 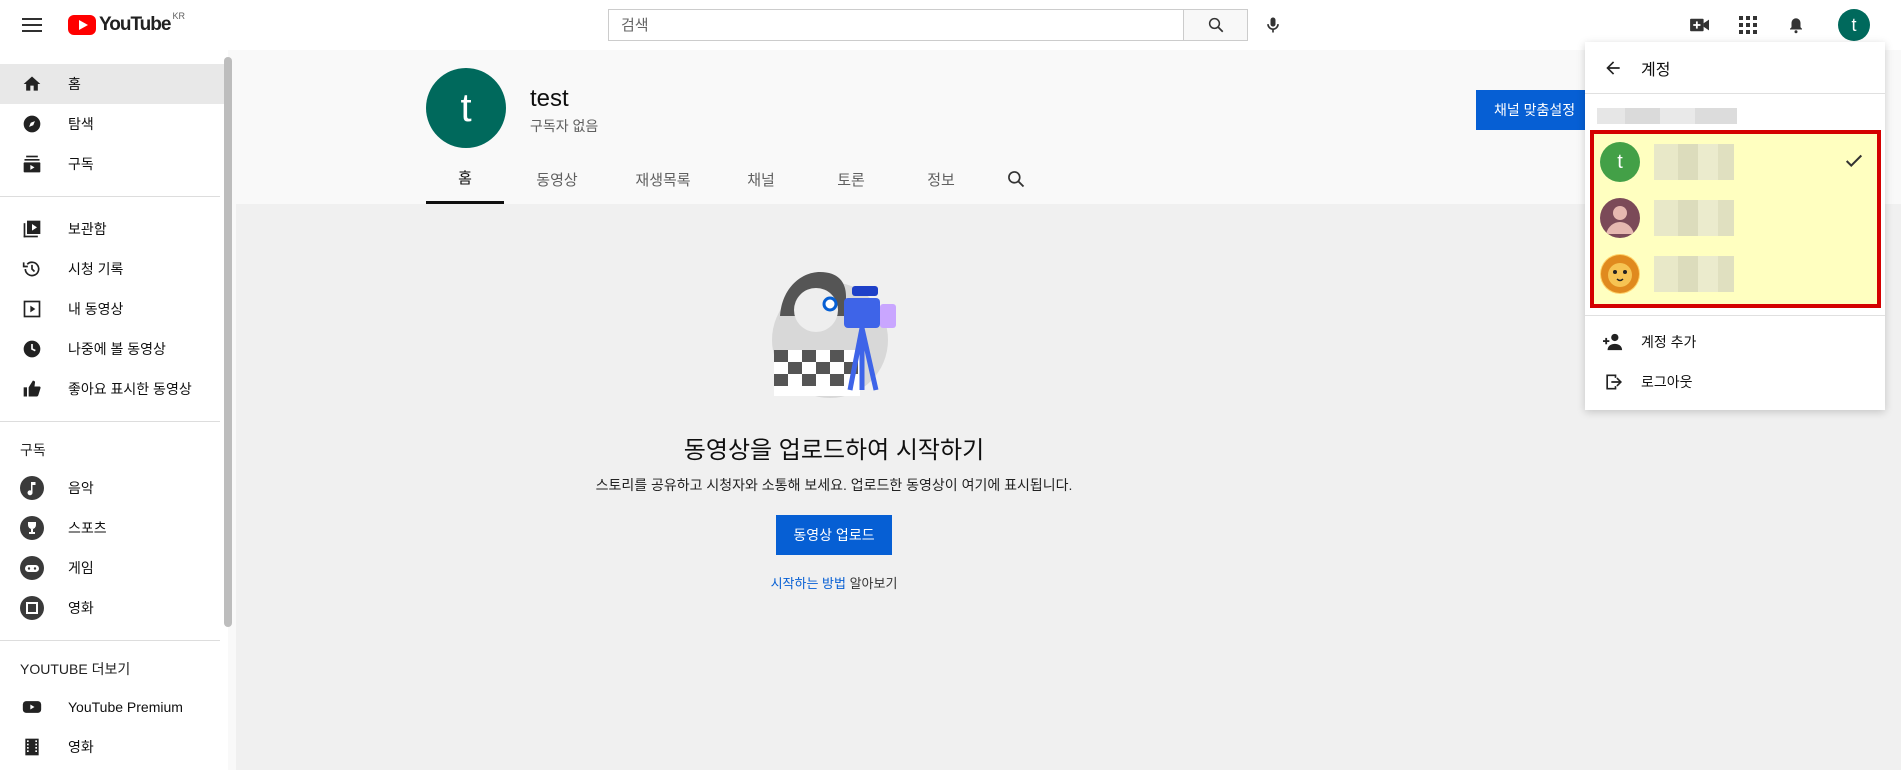 I want to click on sidebar-item-home: 홈, so click(x=114, y=84).